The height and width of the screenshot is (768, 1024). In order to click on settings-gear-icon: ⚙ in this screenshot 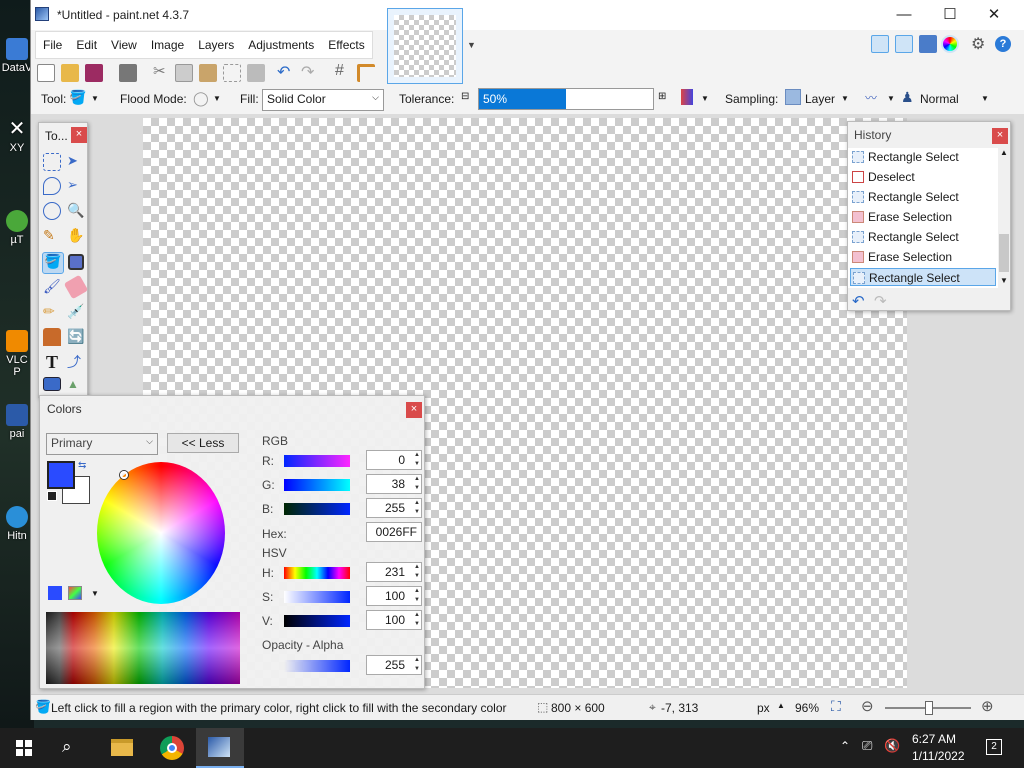, I will do `click(978, 44)`.